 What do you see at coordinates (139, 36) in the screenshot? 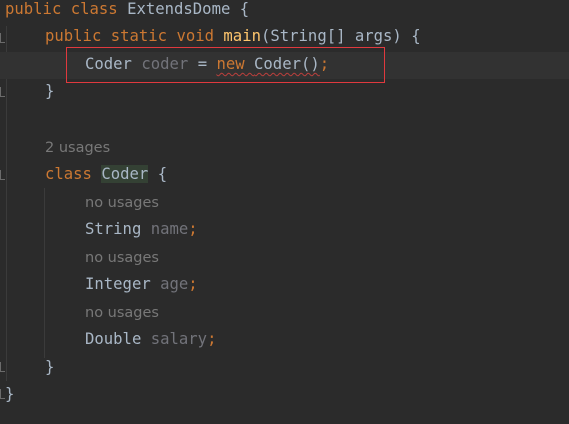
I see `keyword: static` at bounding box center [139, 36].